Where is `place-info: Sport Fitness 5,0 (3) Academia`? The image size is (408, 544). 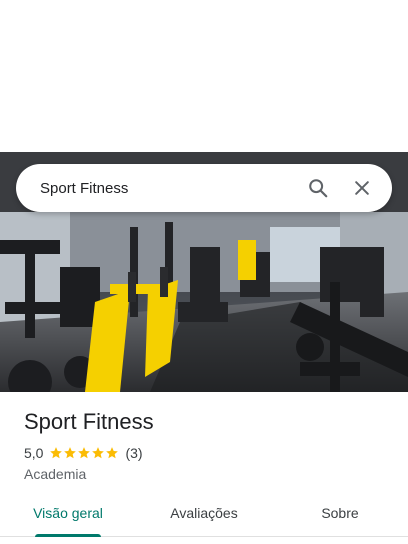
place-info: Sport Fitness 5,0 (3) Academia is located at coordinates (209, 445).